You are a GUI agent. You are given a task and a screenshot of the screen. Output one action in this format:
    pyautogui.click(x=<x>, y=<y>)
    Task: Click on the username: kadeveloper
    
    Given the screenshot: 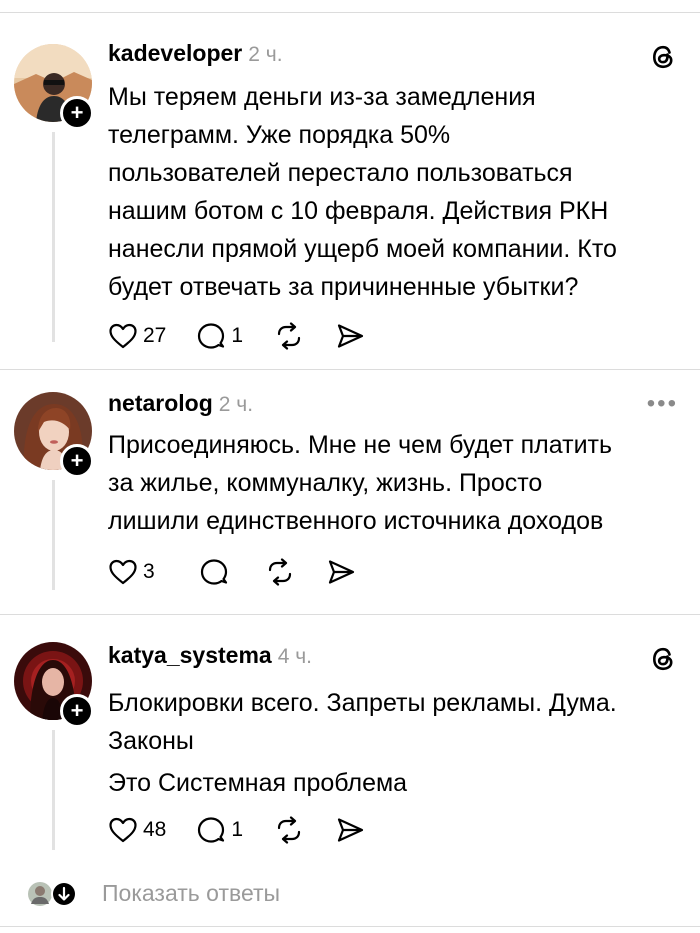 What is the action you would take?
    pyautogui.click(x=175, y=53)
    